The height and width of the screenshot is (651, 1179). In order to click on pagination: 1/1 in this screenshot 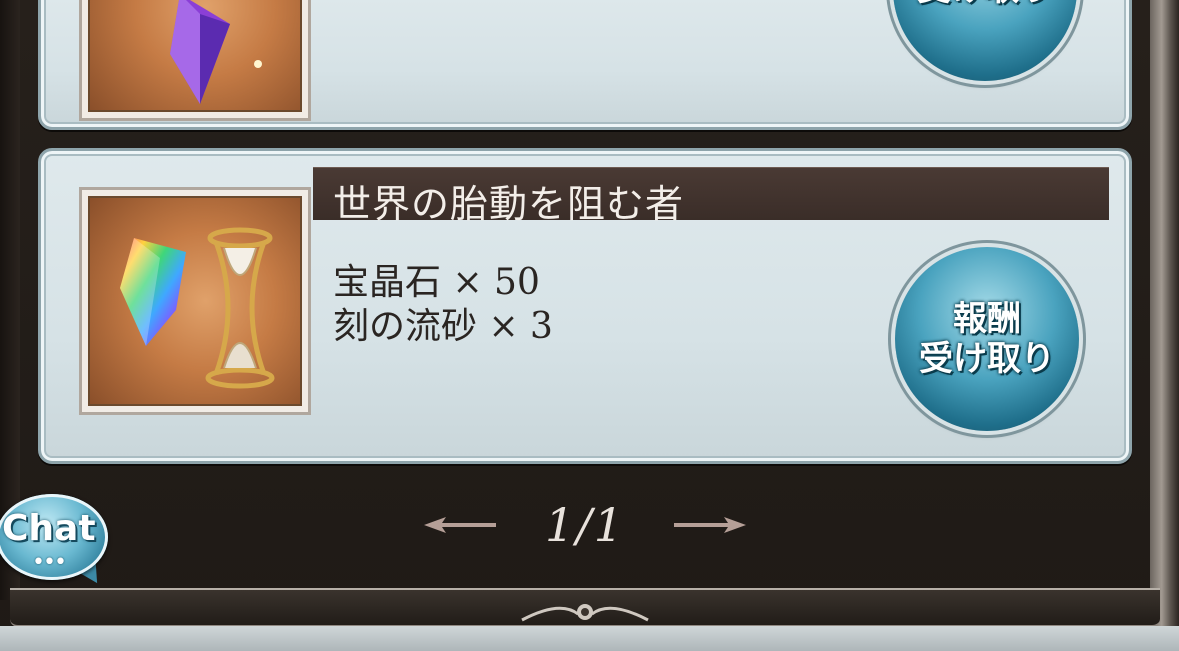, I will do `click(585, 525)`.